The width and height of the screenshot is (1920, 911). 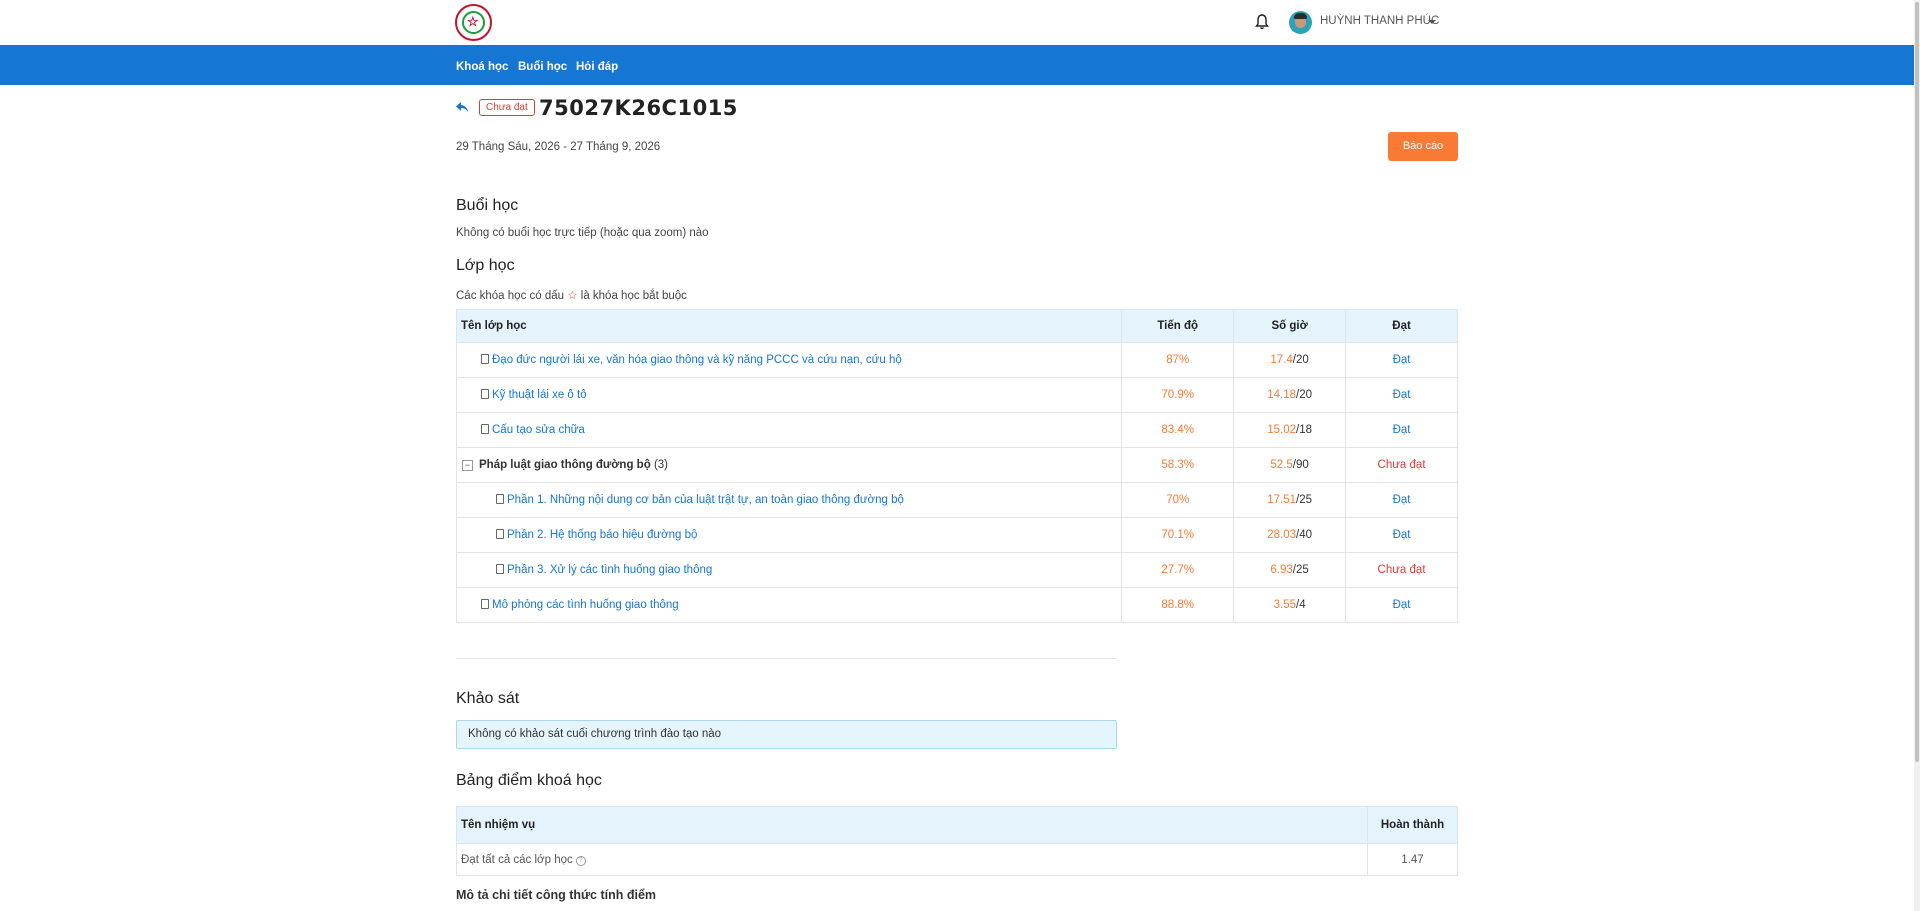 I want to click on hours-total: /18, so click(x=1304, y=430).